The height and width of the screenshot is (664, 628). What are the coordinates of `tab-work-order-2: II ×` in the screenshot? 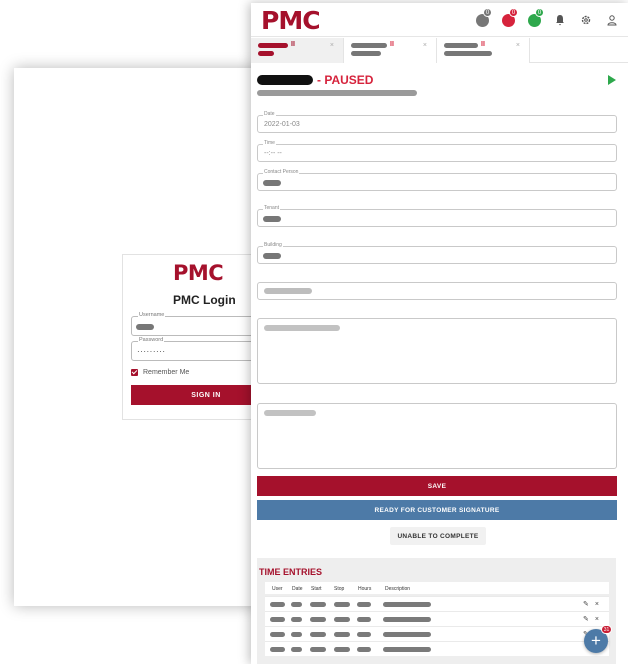 It's located at (390, 50).